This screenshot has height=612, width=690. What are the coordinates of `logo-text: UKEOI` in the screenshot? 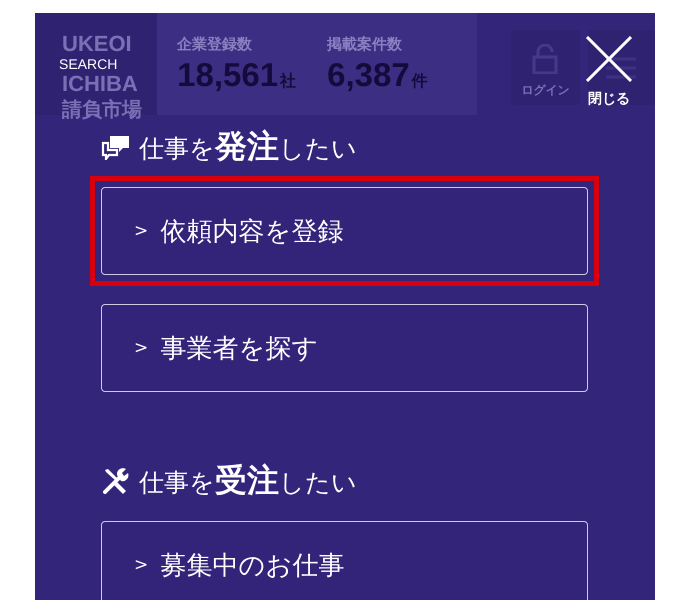 It's located at (97, 44).